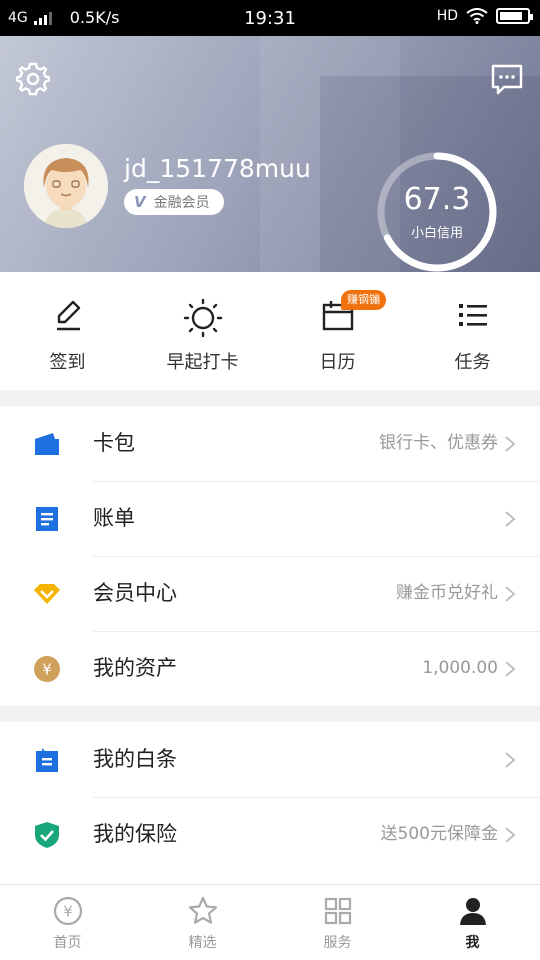 This screenshot has width=540, height=960. Describe the element at coordinates (68, 315) in the screenshot. I see `pen-icon` at that location.